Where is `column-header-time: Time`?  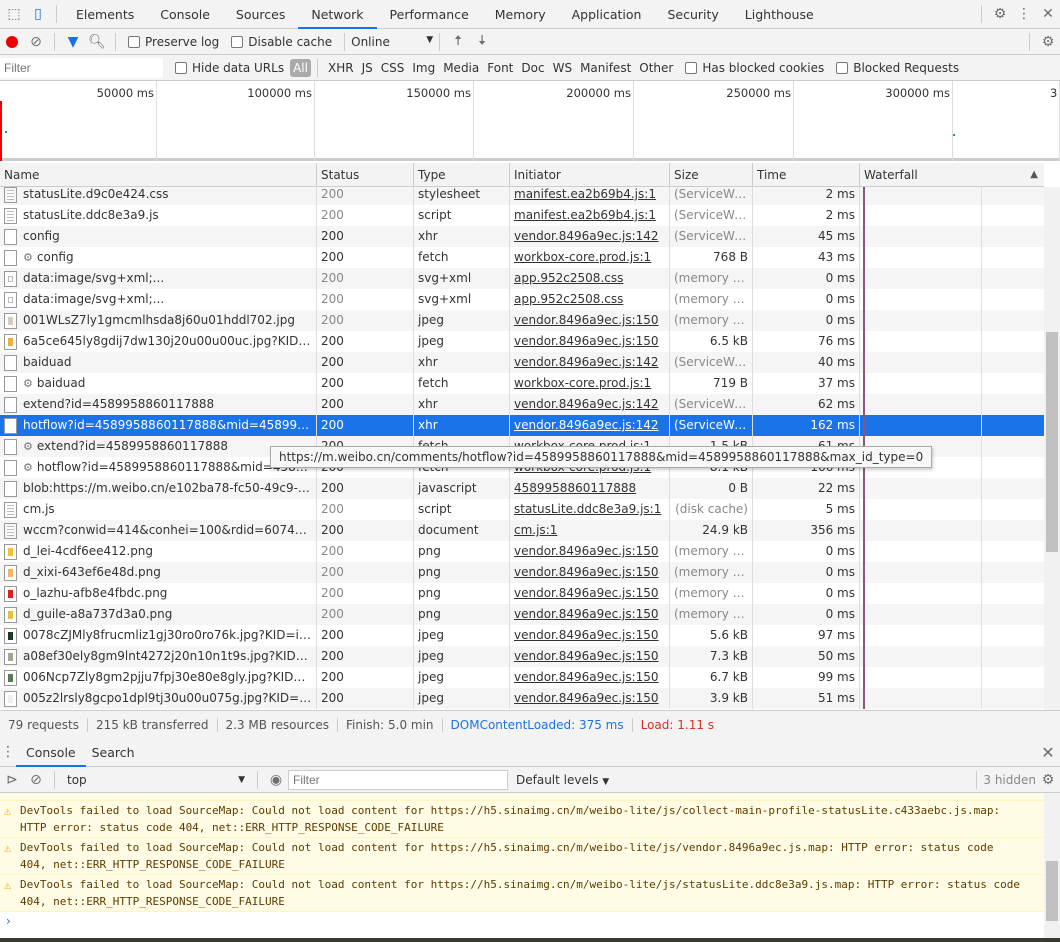 column-header-time: Time is located at coordinates (806, 174).